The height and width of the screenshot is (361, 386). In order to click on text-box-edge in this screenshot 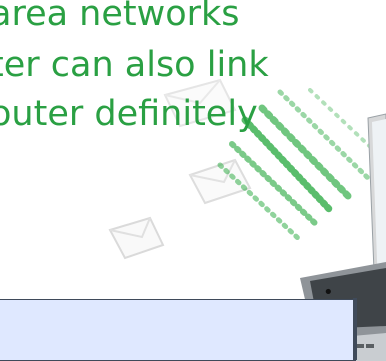, I will do `click(355, 329)`.